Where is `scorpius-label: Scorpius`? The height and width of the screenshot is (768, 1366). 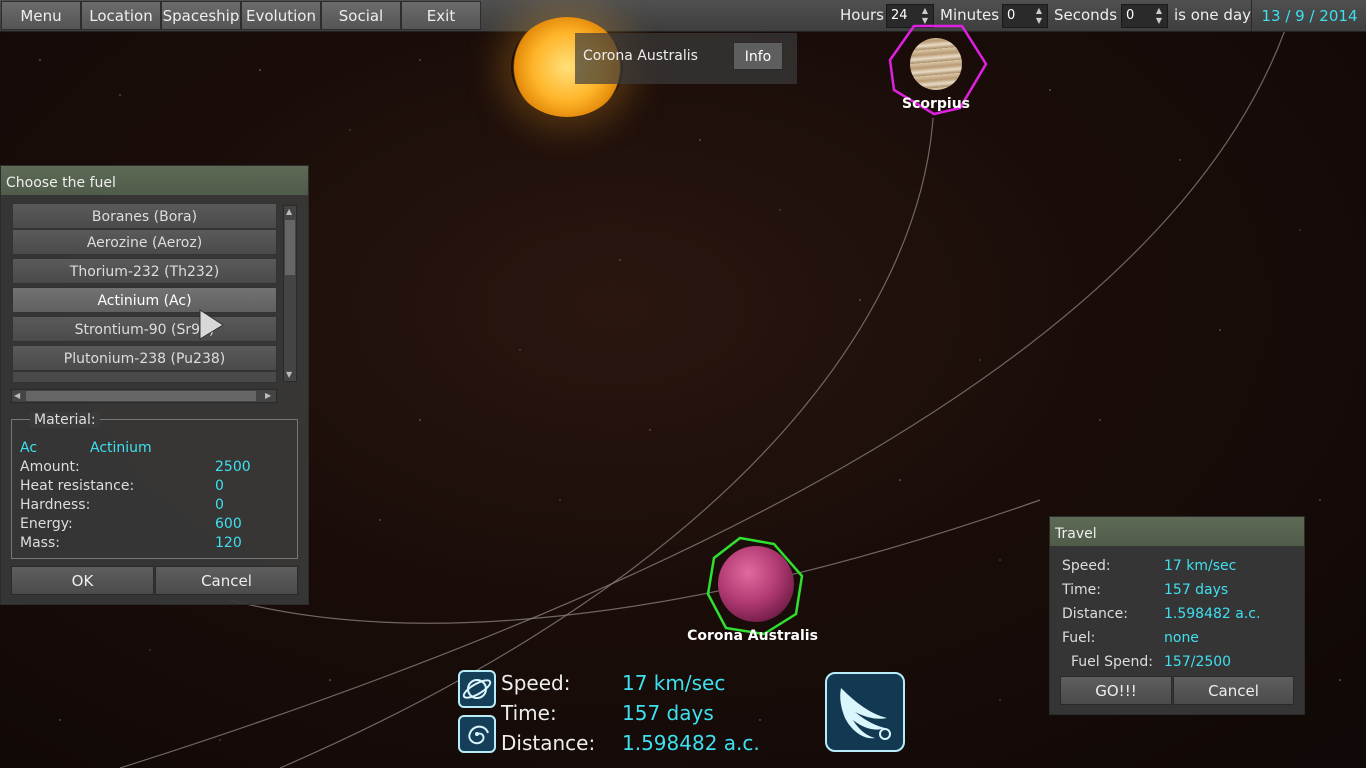
scorpius-label: Scorpius is located at coordinates (936, 104).